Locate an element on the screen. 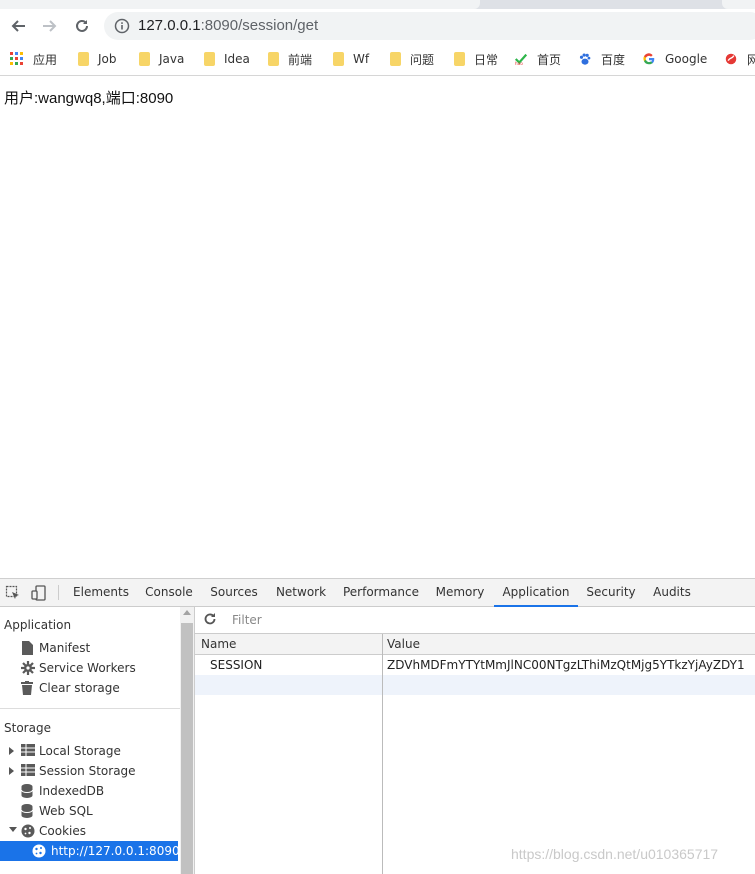 The image size is (755, 874). bookmark-google: Google is located at coordinates (674, 59).